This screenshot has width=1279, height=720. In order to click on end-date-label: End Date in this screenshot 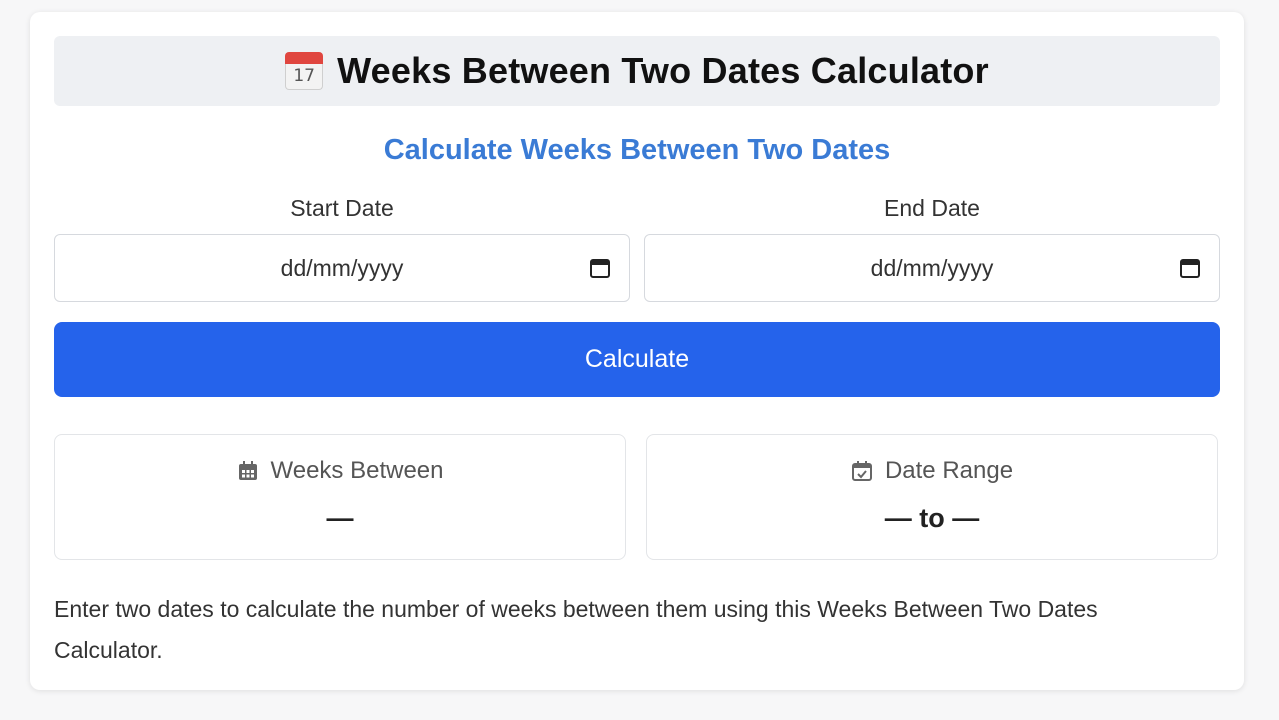, I will do `click(932, 208)`.